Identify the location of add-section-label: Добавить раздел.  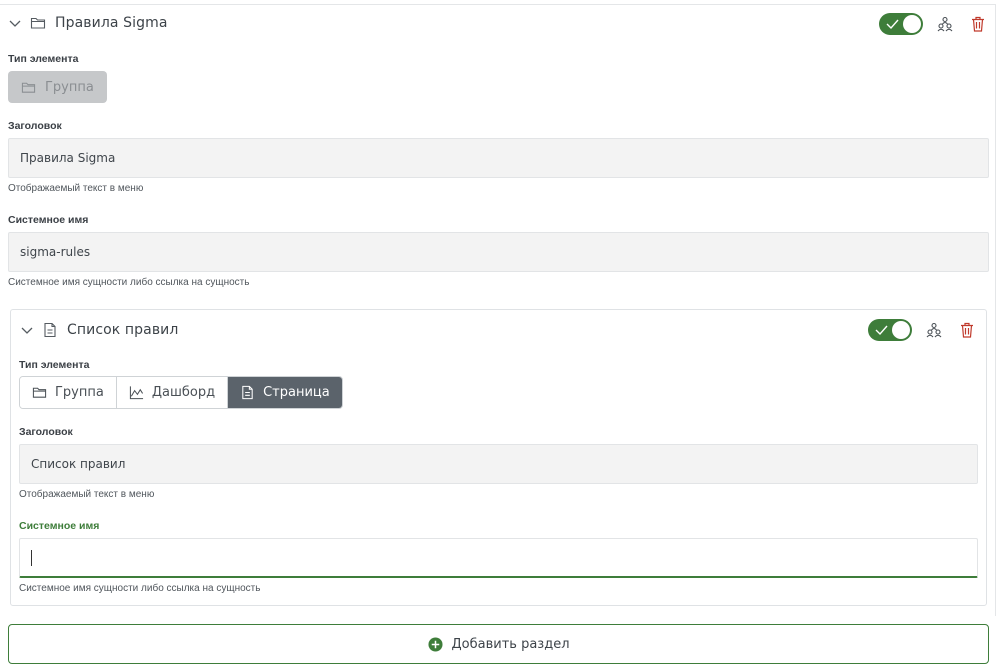
(510, 644).